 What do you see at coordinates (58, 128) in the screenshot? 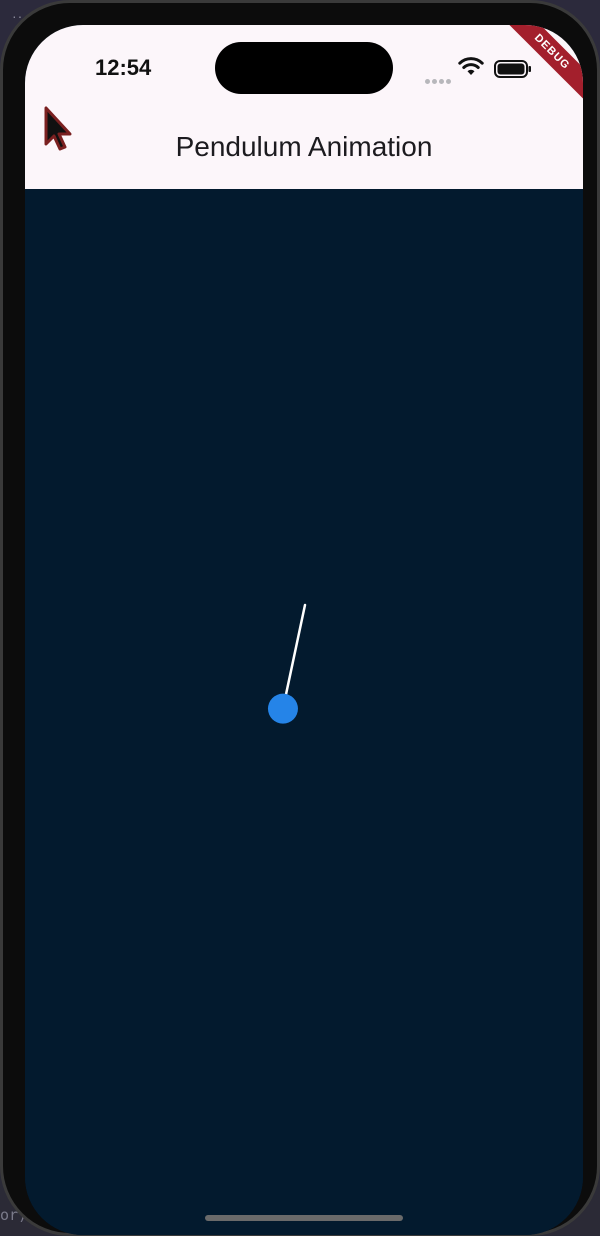
I see `arrow-cursor-icon` at bounding box center [58, 128].